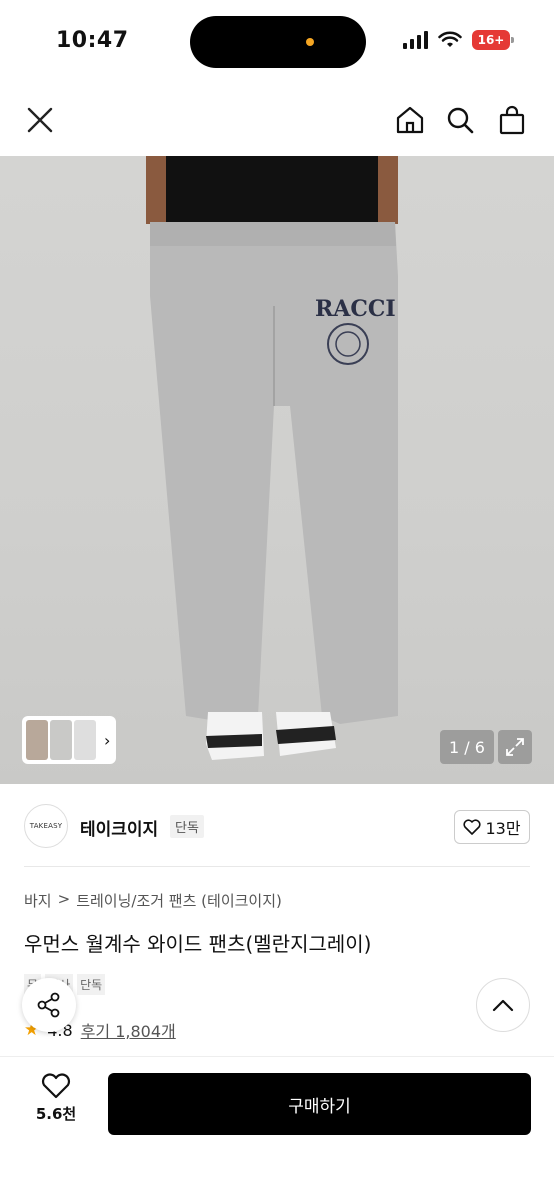 The width and height of the screenshot is (554, 1200). Describe the element at coordinates (56, 1114) in the screenshot. I see `wishlist-count: 5.6천` at that location.